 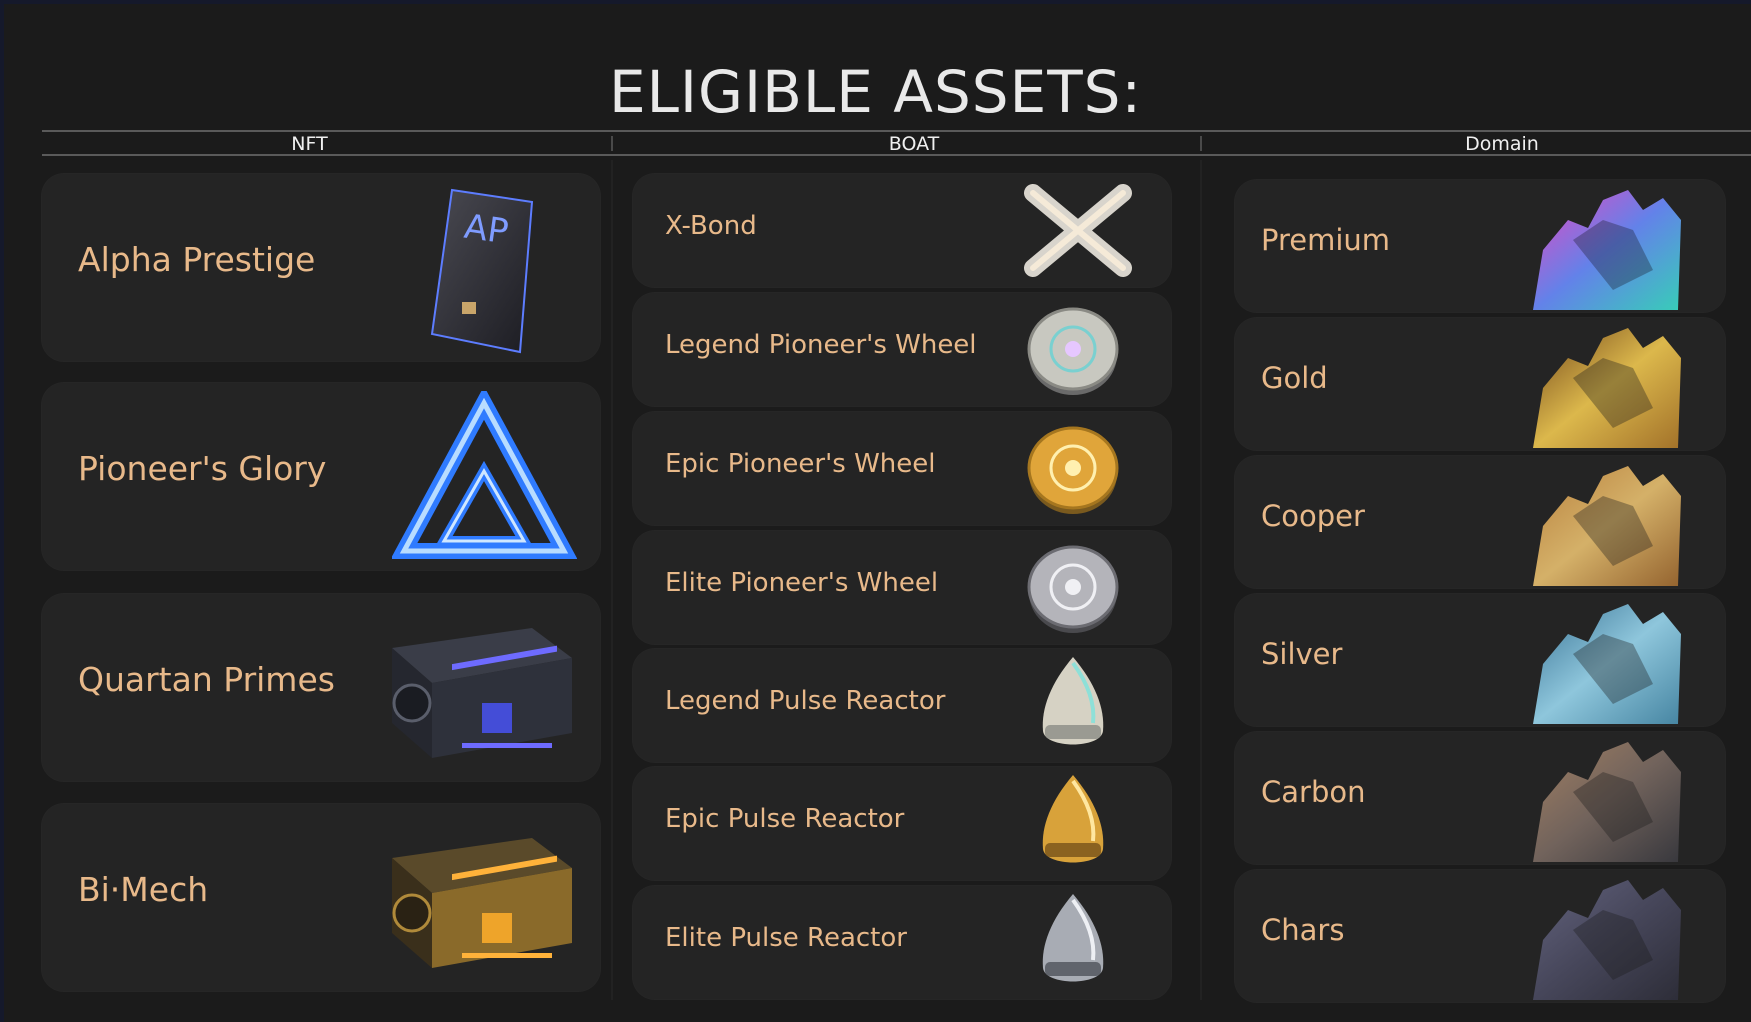 What do you see at coordinates (309, 144) in the screenshot?
I see `column-header-nft: NFT` at bounding box center [309, 144].